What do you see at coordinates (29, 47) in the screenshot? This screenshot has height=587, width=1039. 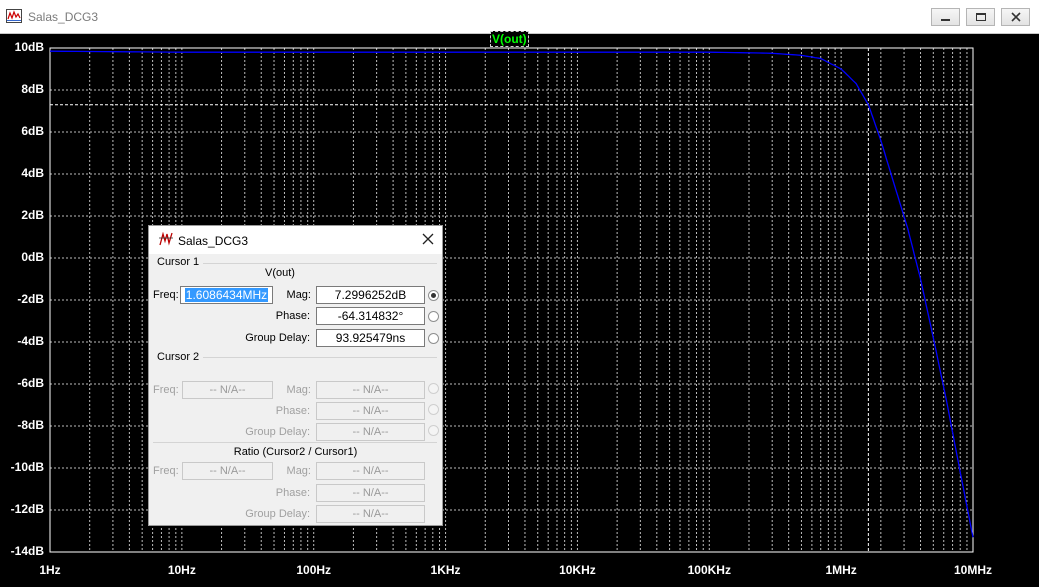 I see `y-tick-label: 10dB` at bounding box center [29, 47].